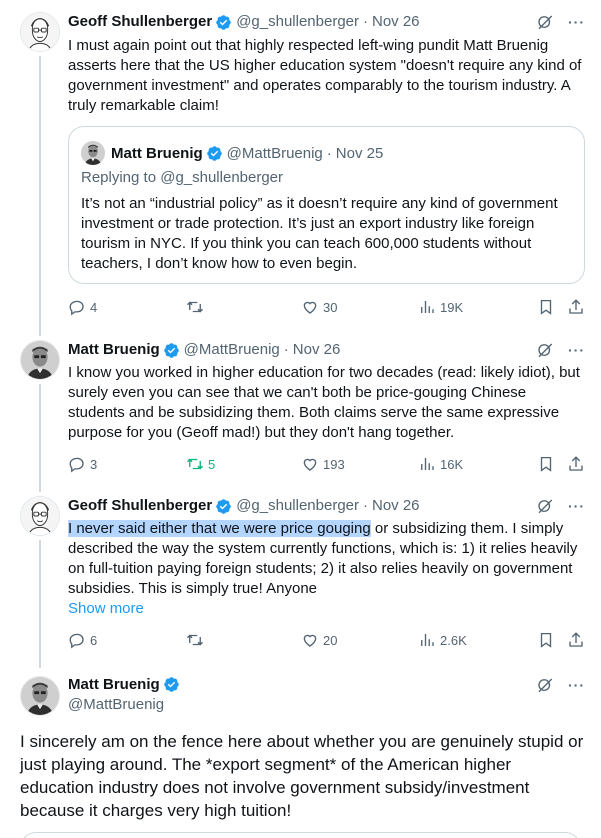 The height and width of the screenshot is (838, 601). What do you see at coordinates (94, 464) in the screenshot?
I see `reply-count: 3` at bounding box center [94, 464].